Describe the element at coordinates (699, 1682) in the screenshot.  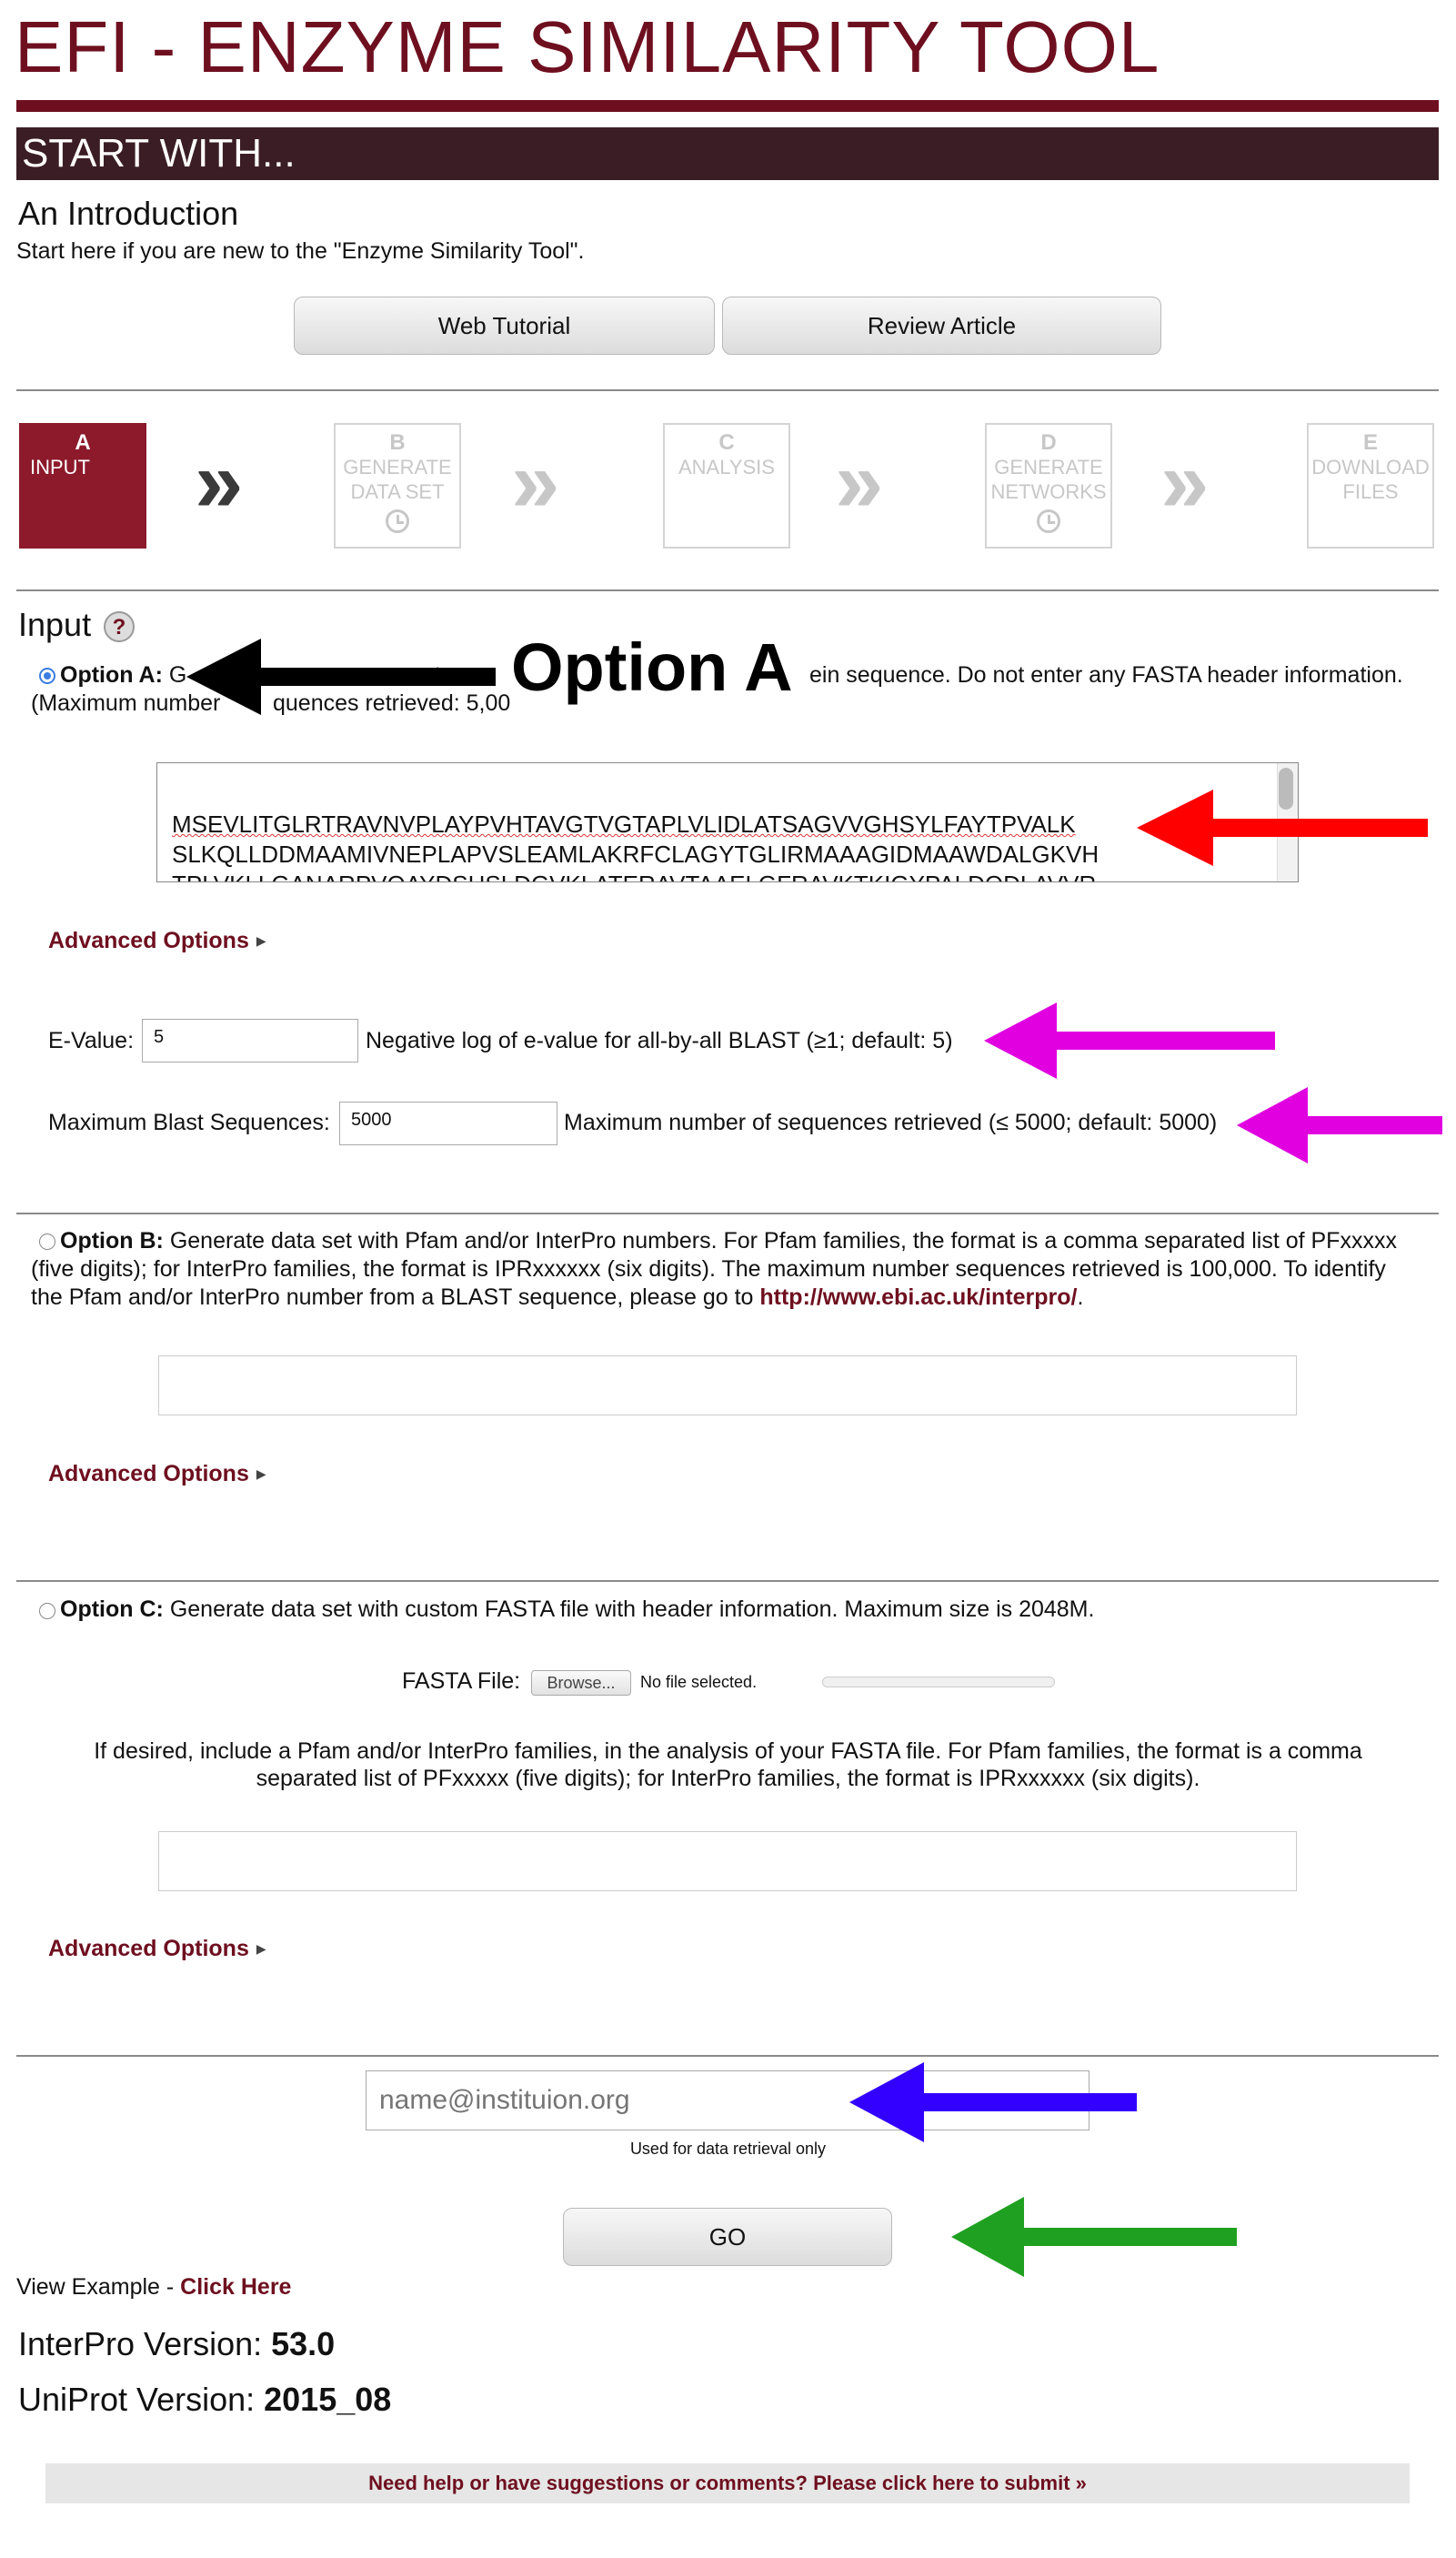
I see `no-file-selected-text: No file selected.` at that location.